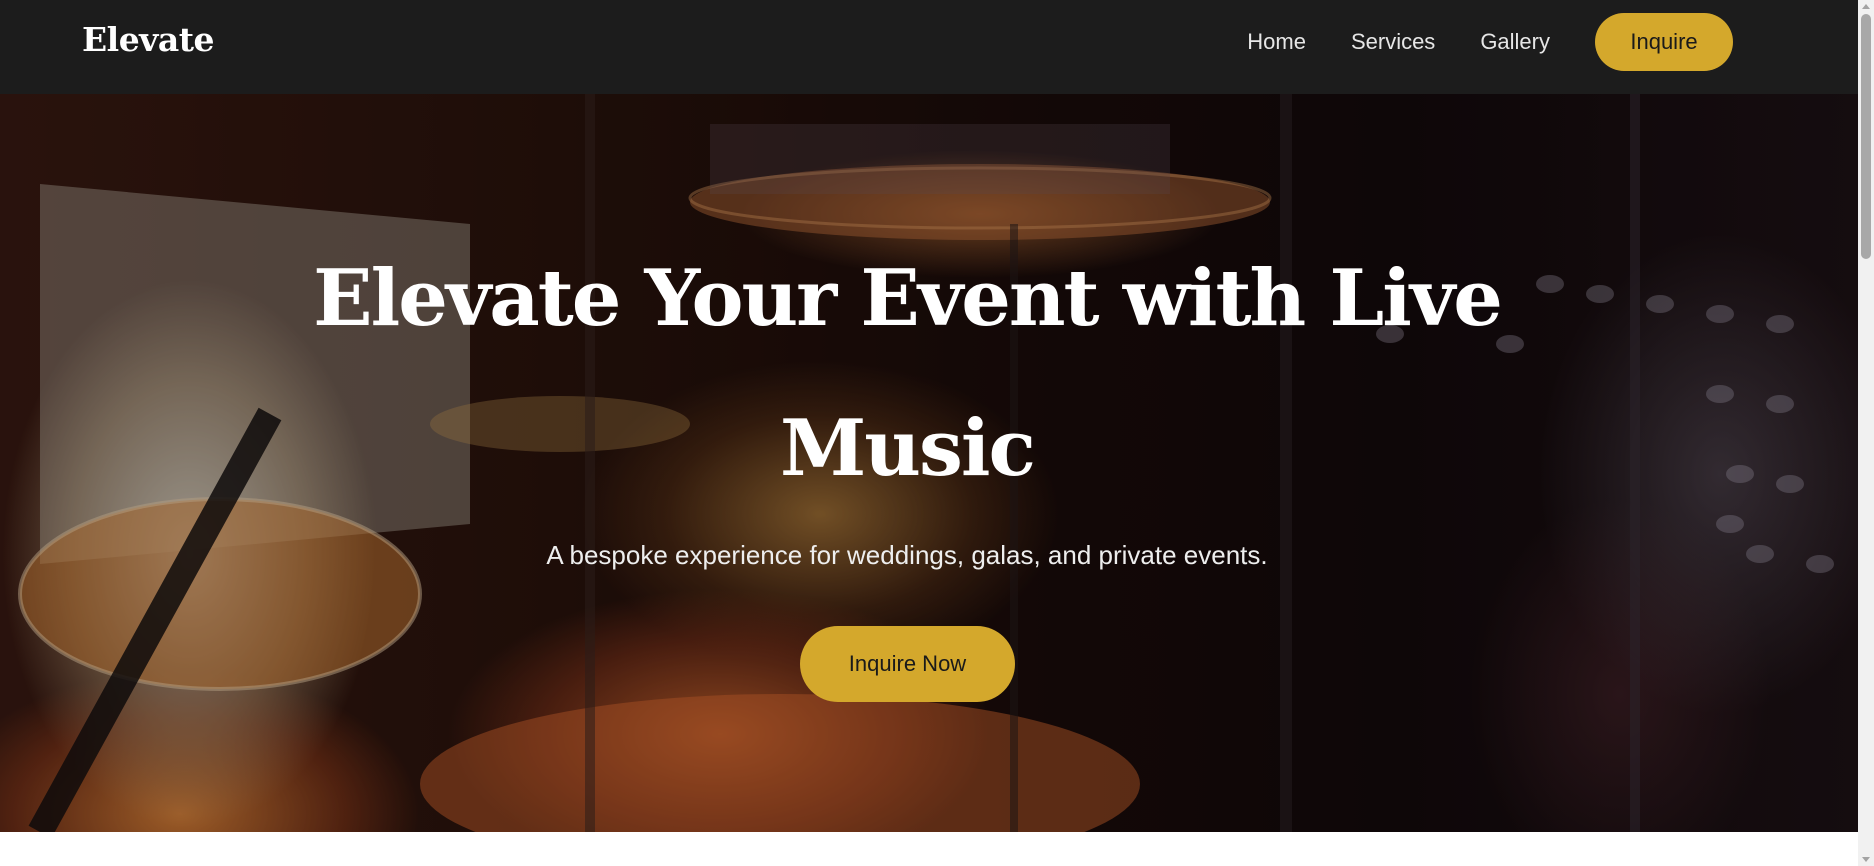  I want to click on inquire-button: Inquire, so click(1664, 42).